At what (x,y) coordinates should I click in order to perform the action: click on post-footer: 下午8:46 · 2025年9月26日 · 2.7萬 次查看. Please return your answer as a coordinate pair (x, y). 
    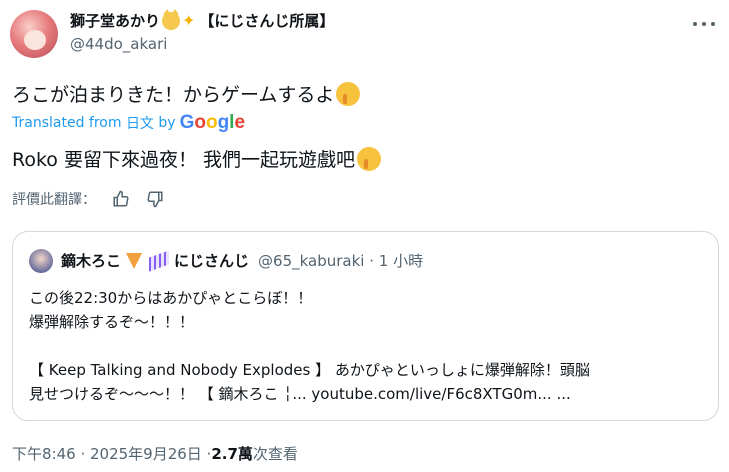
    Looking at the image, I should click on (155, 453).